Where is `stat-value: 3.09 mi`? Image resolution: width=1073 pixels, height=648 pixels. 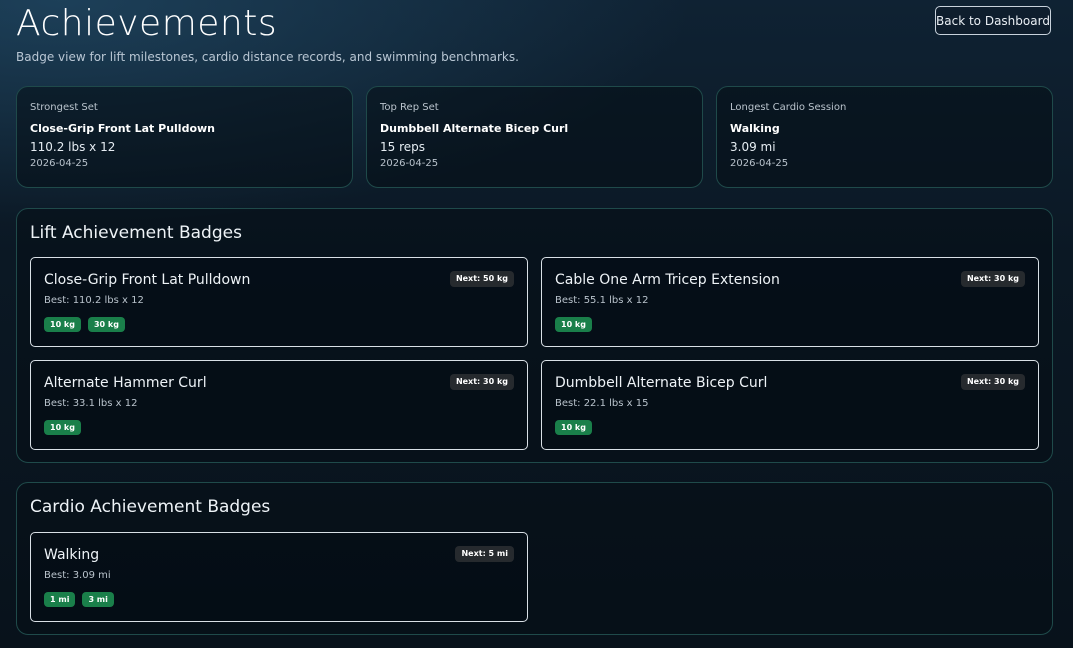 stat-value: 3.09 mi is located at coordinates (753, 147).